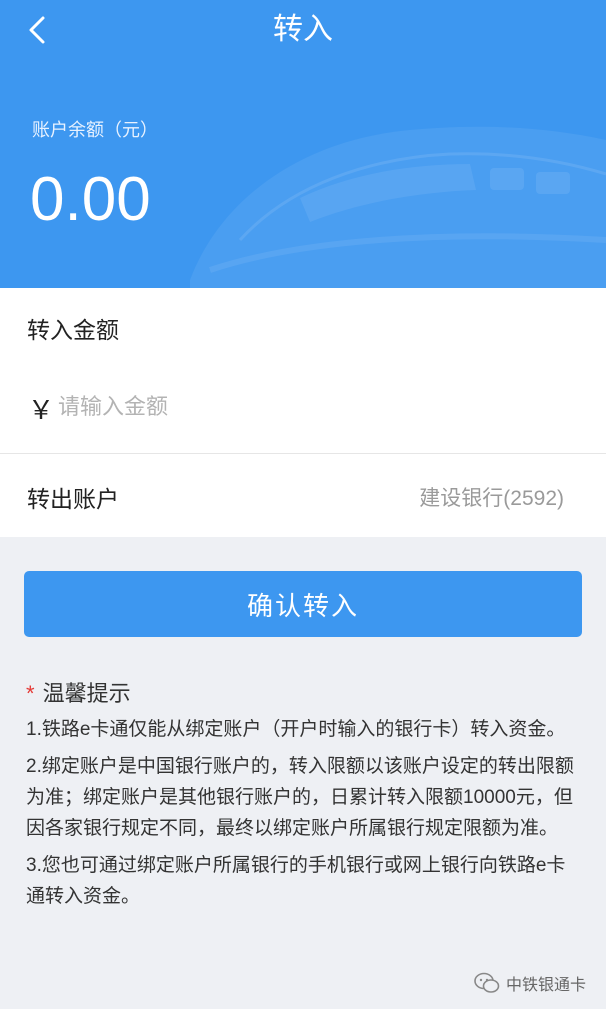 The image size is (606, 1009). Describe the element at coordinates (73, 499) in the screenshot. I see `account-label: 转出账户` at that location.